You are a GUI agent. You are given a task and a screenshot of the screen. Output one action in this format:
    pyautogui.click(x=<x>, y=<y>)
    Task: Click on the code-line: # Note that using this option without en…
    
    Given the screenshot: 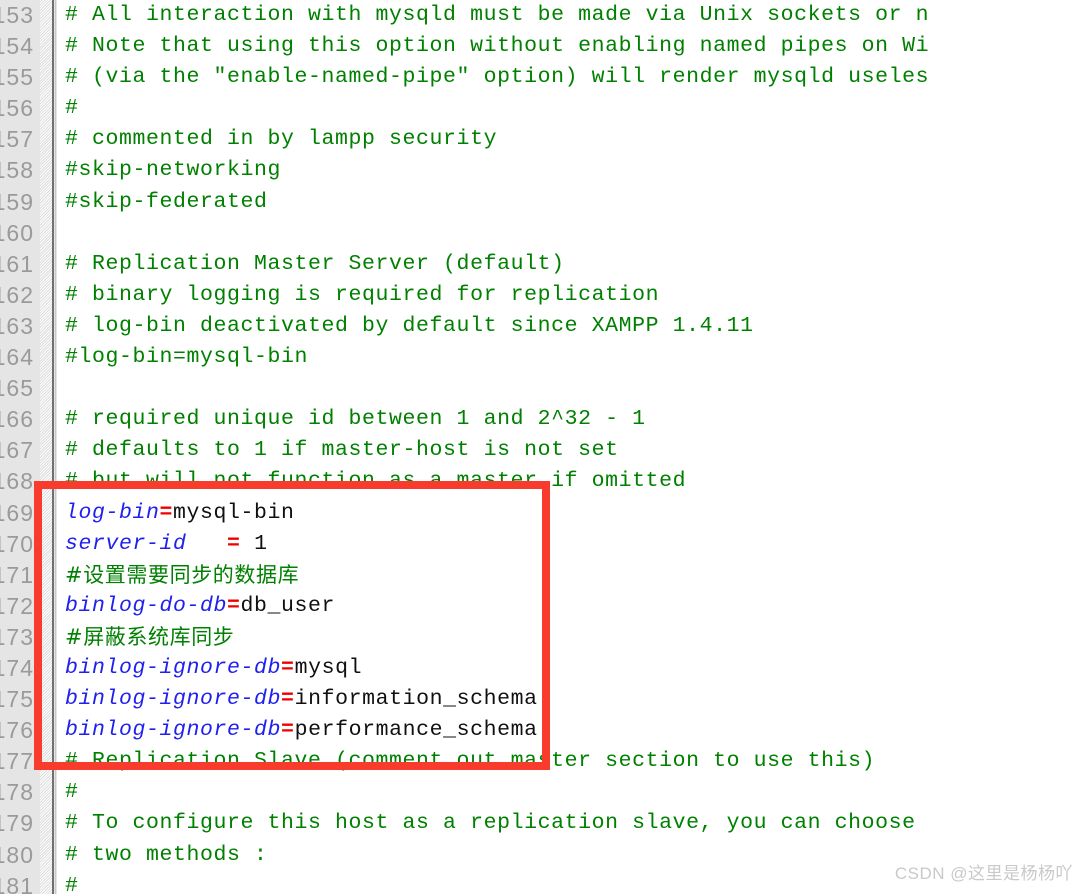 What is the action you would take?
    pyautogui.click(x=572, y=46)
    